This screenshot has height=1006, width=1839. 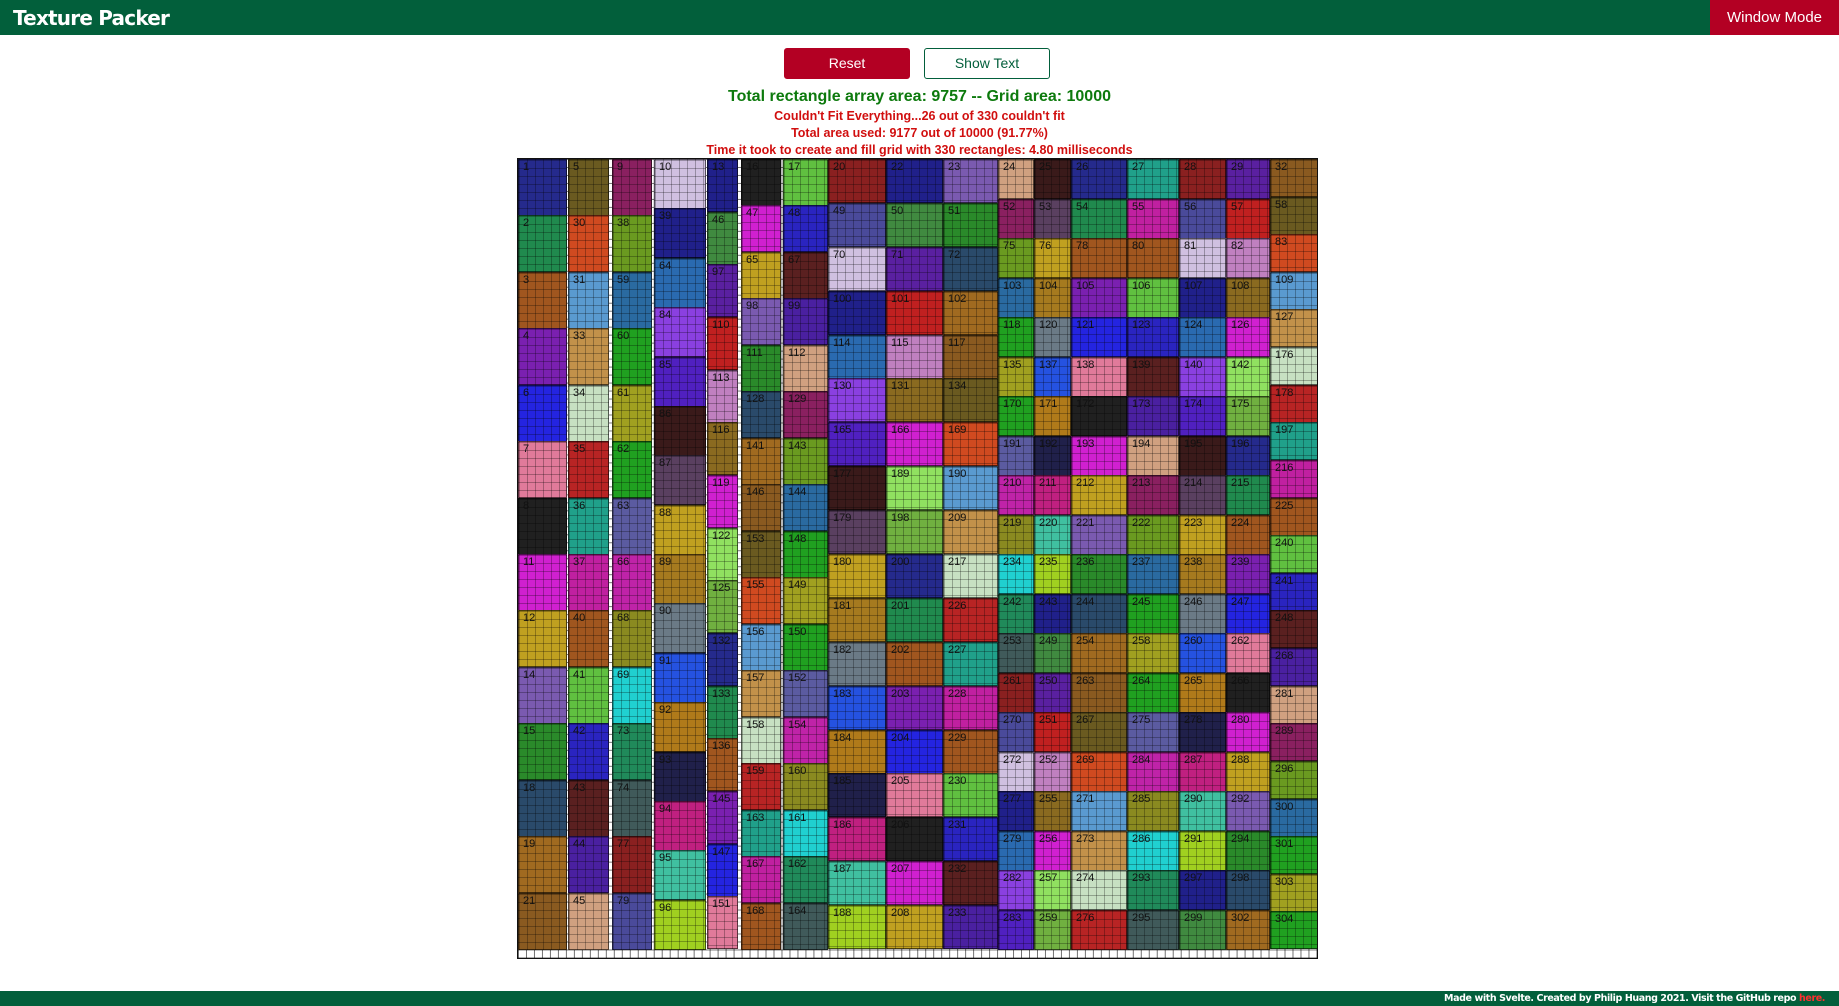 I want to click on reset-button: Reset, so click(x=847, y=63).